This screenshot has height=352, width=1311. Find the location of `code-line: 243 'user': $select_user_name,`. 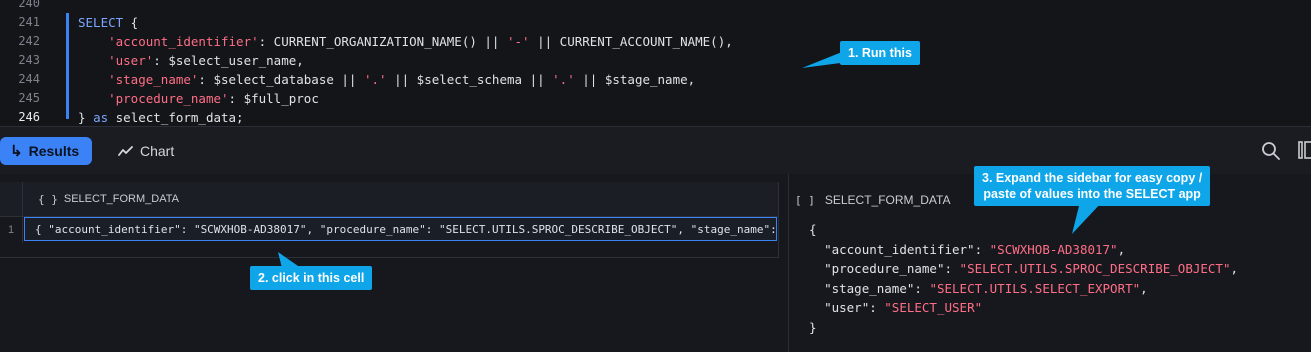

code-line: 243 'user': $select_user_name, is located at coordinates (655, 60).